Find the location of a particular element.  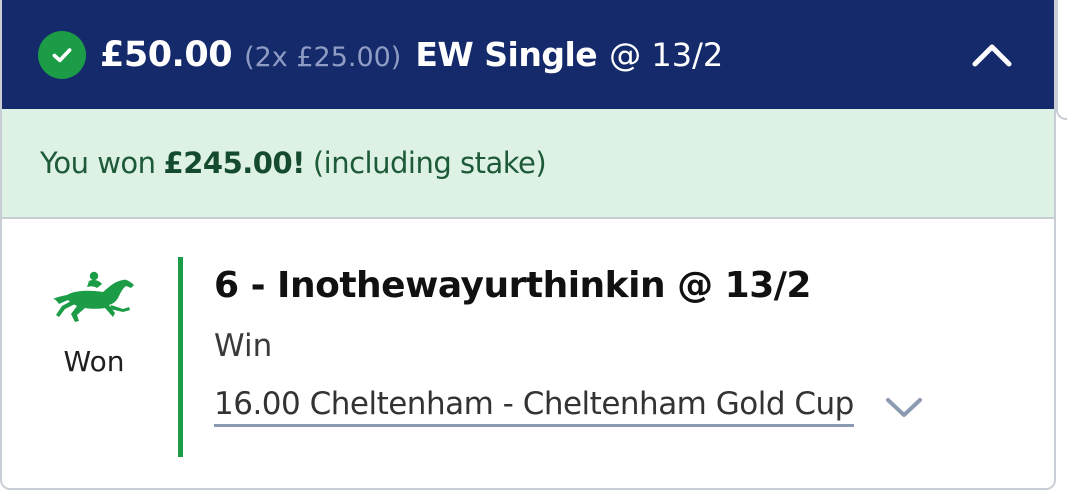

event-row: 16.00 Cheltenham - Cheltenham Gold Cup is located at coordinates (624, 406).